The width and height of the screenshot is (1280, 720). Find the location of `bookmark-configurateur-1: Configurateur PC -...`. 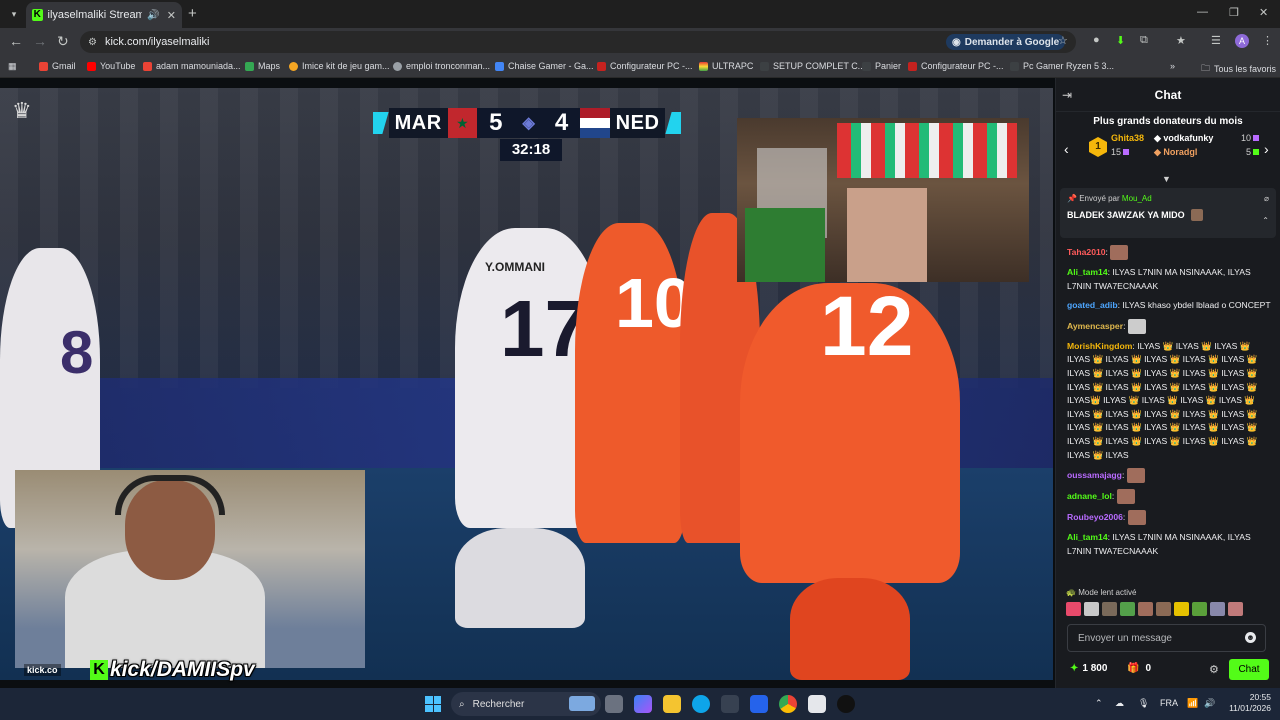

bookmark-configurateur-1: Configurateur PC -... is located at coordinates (645, 66).